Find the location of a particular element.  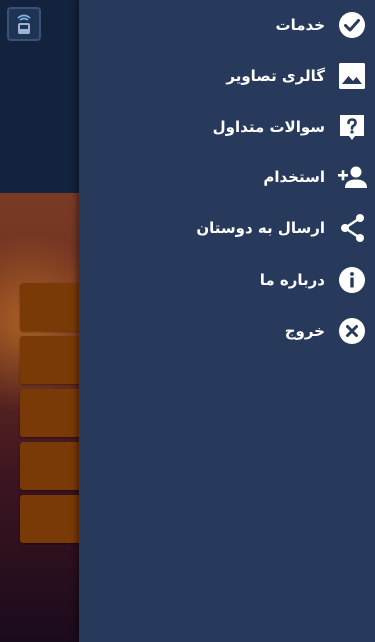

menu-item-share: ارسال به دوستان is located at coordinates (227, 228).